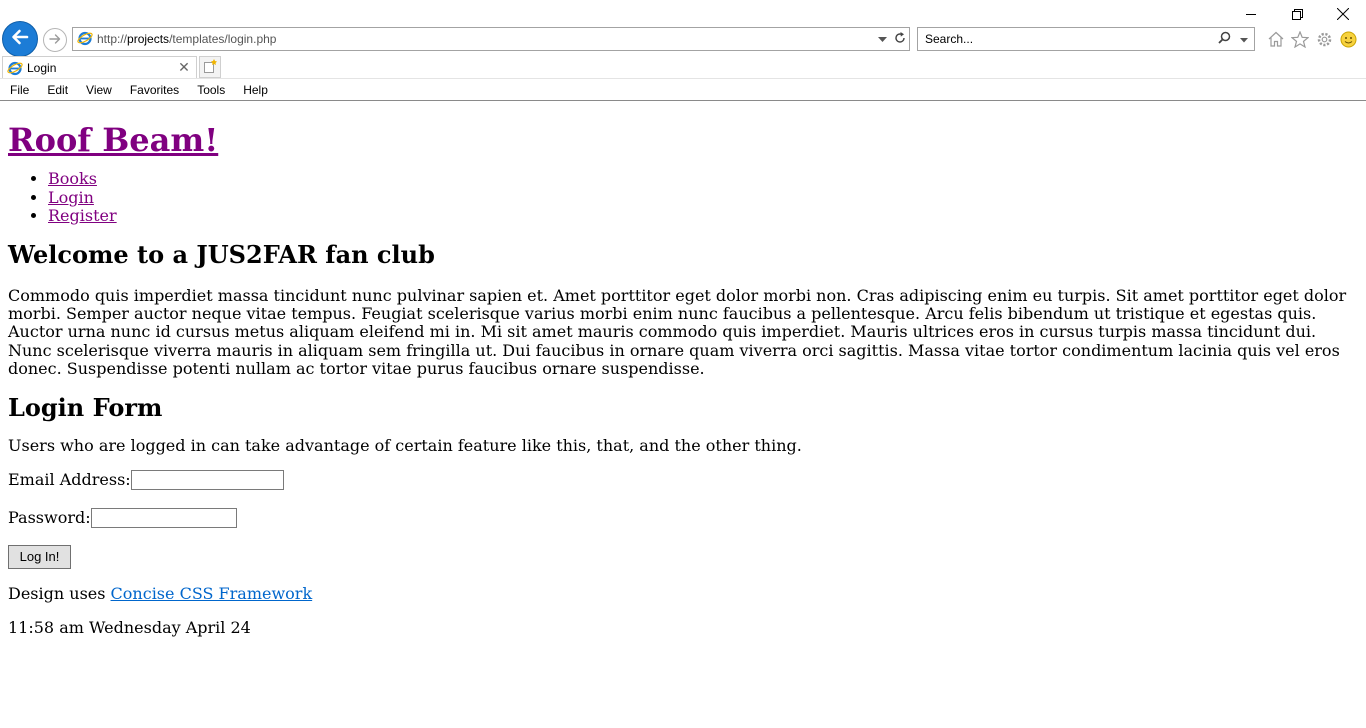 The width and height of the screenshot is (1366, 728). What do you see at coordinates (1348, 39) in the screenshot?
I see `smiley-feedback-icon` at bounding box center [1348, 39].